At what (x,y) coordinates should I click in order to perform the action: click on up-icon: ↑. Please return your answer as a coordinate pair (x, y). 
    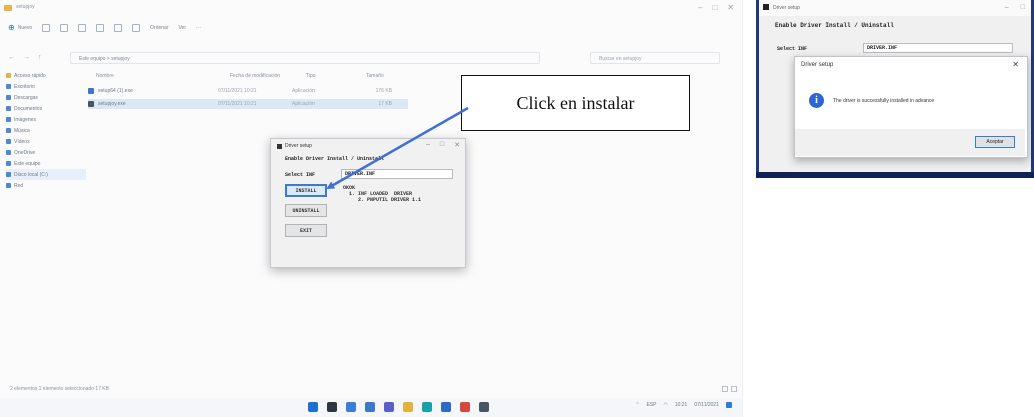
    Looking at the image, I should click on (40, 57).